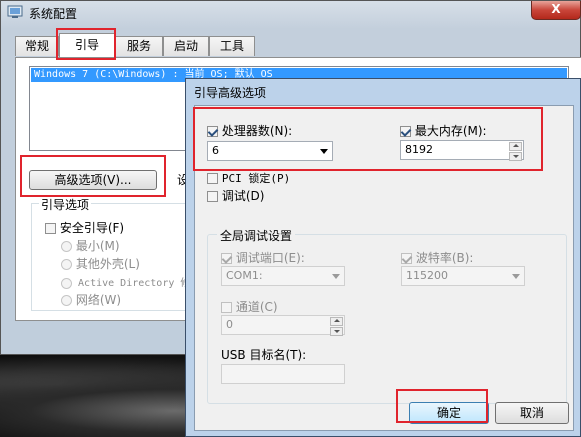  I want to click on debug-port-select: COM1:, so click(283, 276).